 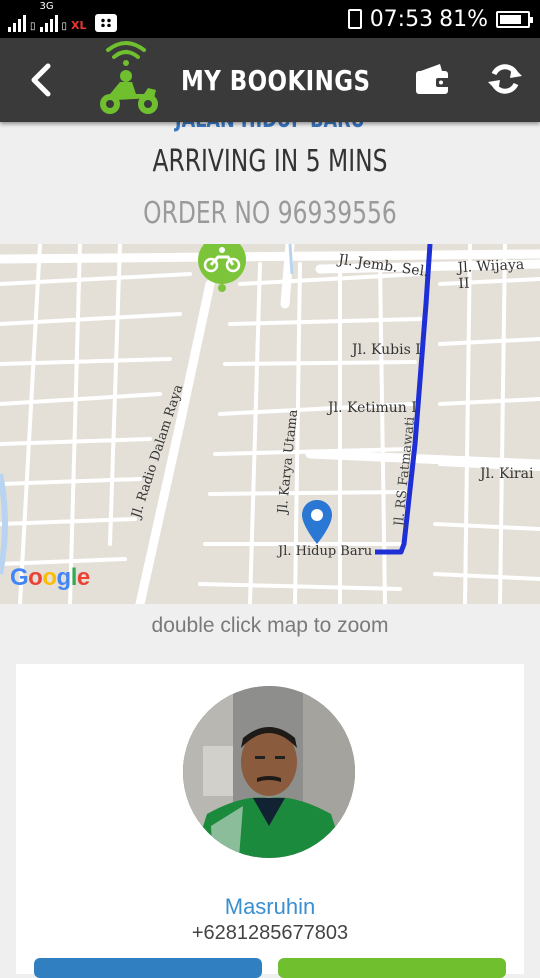 What do you see at coordinates (129, 77) in the screenshot?
I see `gojek-logo-icon` at bounding box center [129, 77].